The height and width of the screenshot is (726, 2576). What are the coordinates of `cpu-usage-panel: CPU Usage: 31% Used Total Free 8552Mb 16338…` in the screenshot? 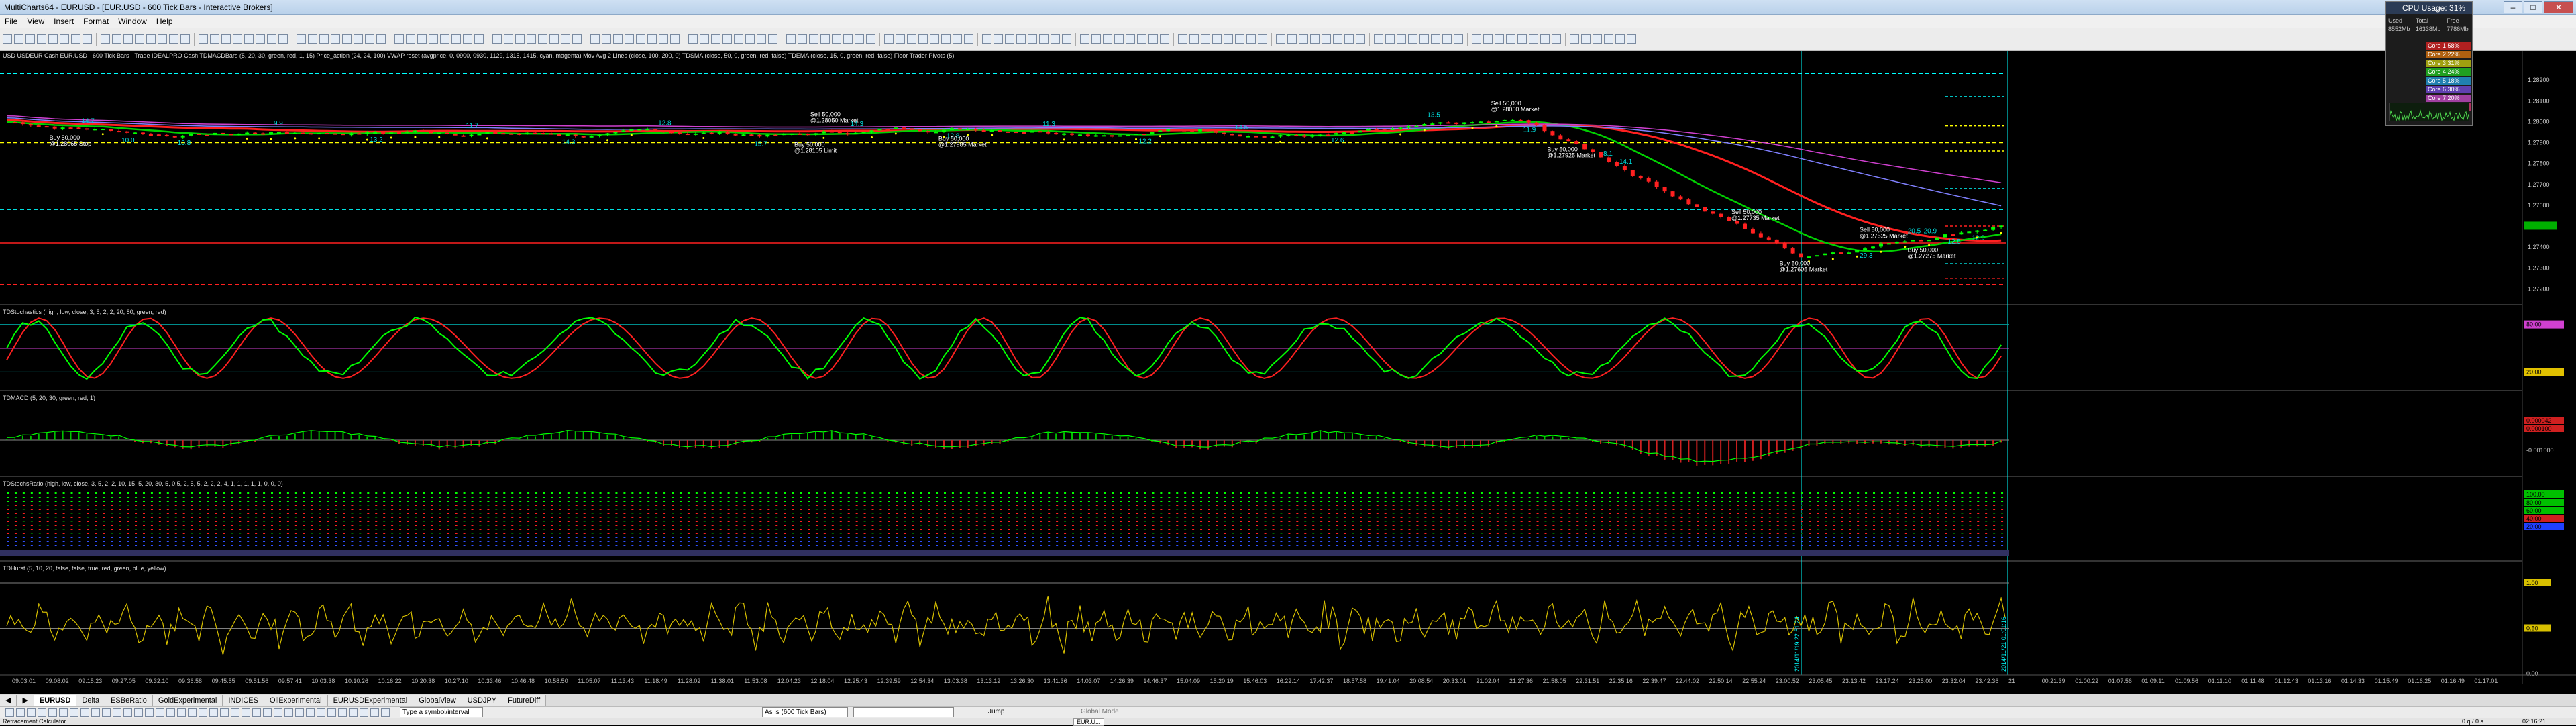 It's located at (2429, 64).